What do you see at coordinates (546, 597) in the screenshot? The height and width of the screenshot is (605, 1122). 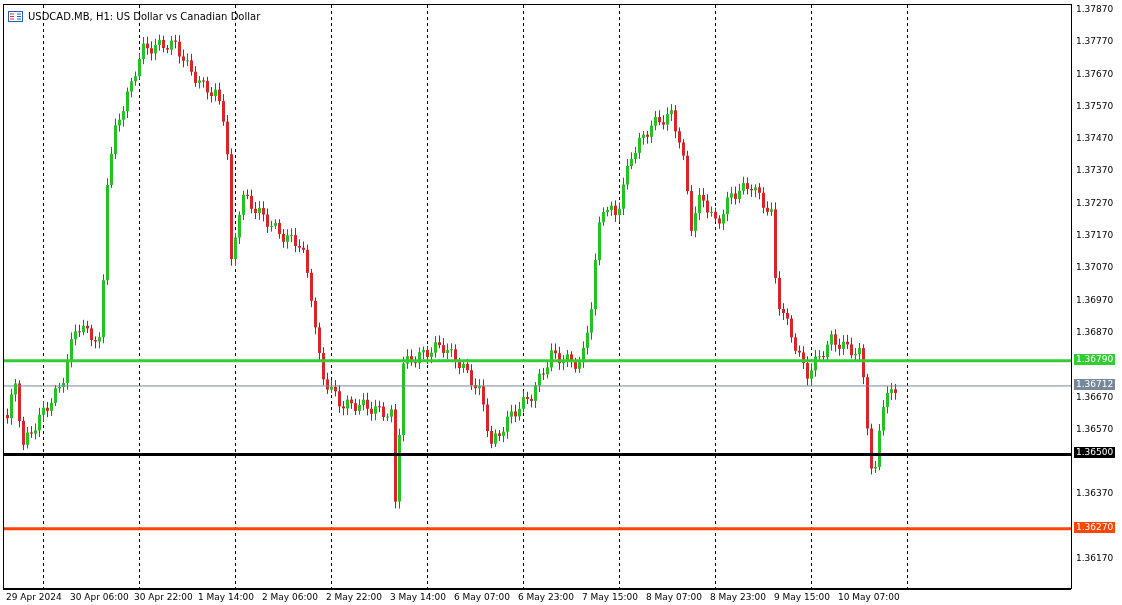 I see `time-axis-label: 6 May 23:00` at bounding box center [546, 597].